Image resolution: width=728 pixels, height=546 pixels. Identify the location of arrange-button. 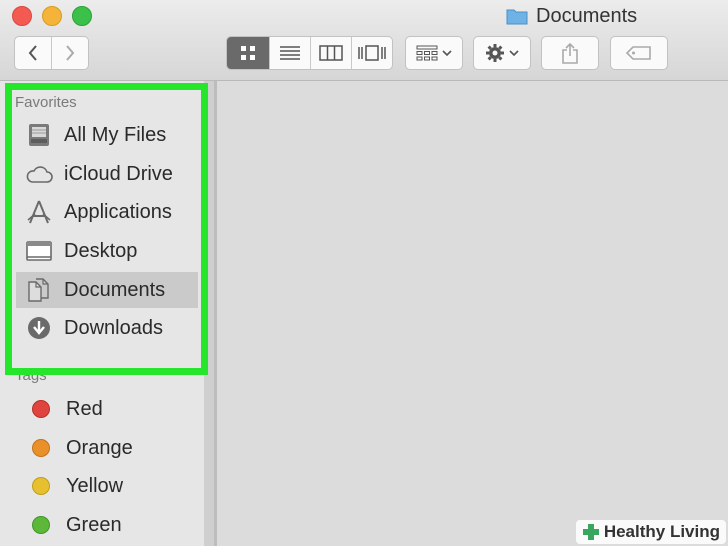
(434, 53).